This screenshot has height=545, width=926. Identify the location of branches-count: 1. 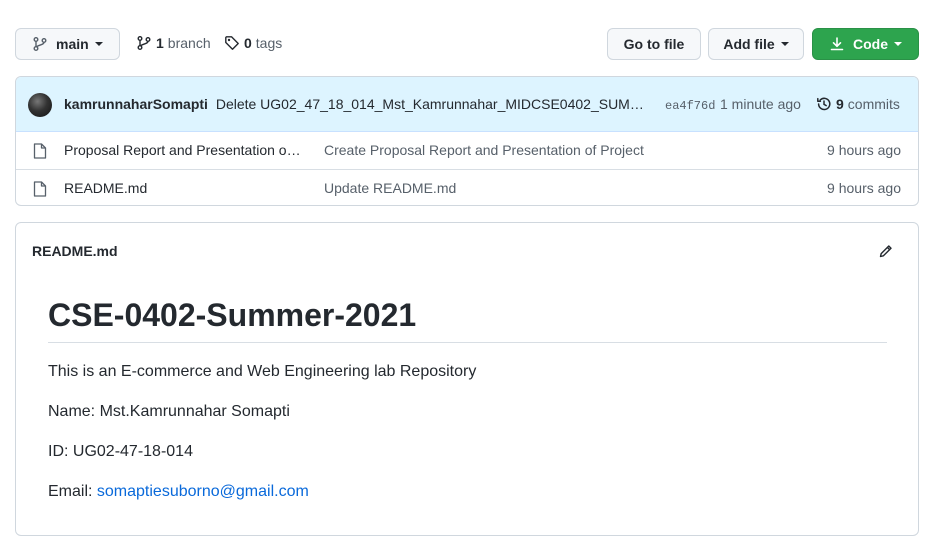
(160, 43).